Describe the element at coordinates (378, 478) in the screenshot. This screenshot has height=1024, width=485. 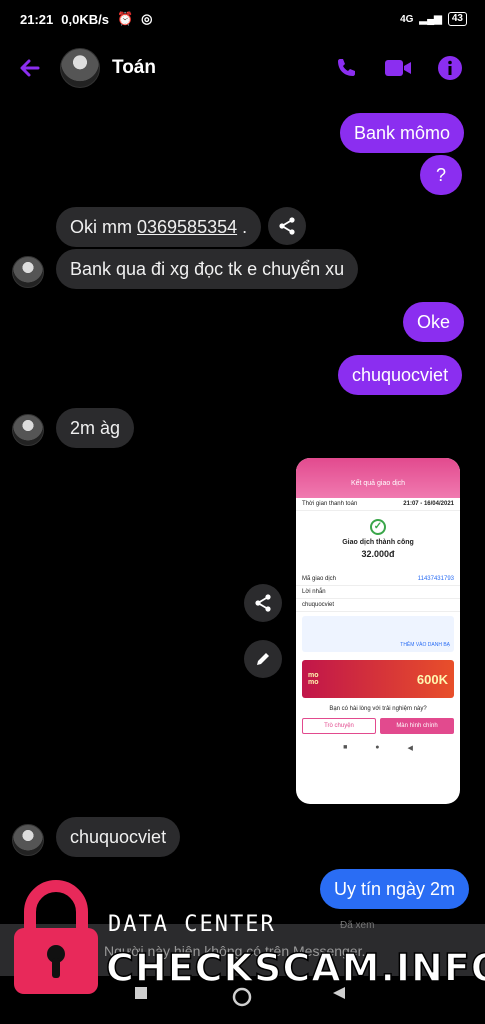
I see `receipt-header: Kết quả giao dịch` at that location.